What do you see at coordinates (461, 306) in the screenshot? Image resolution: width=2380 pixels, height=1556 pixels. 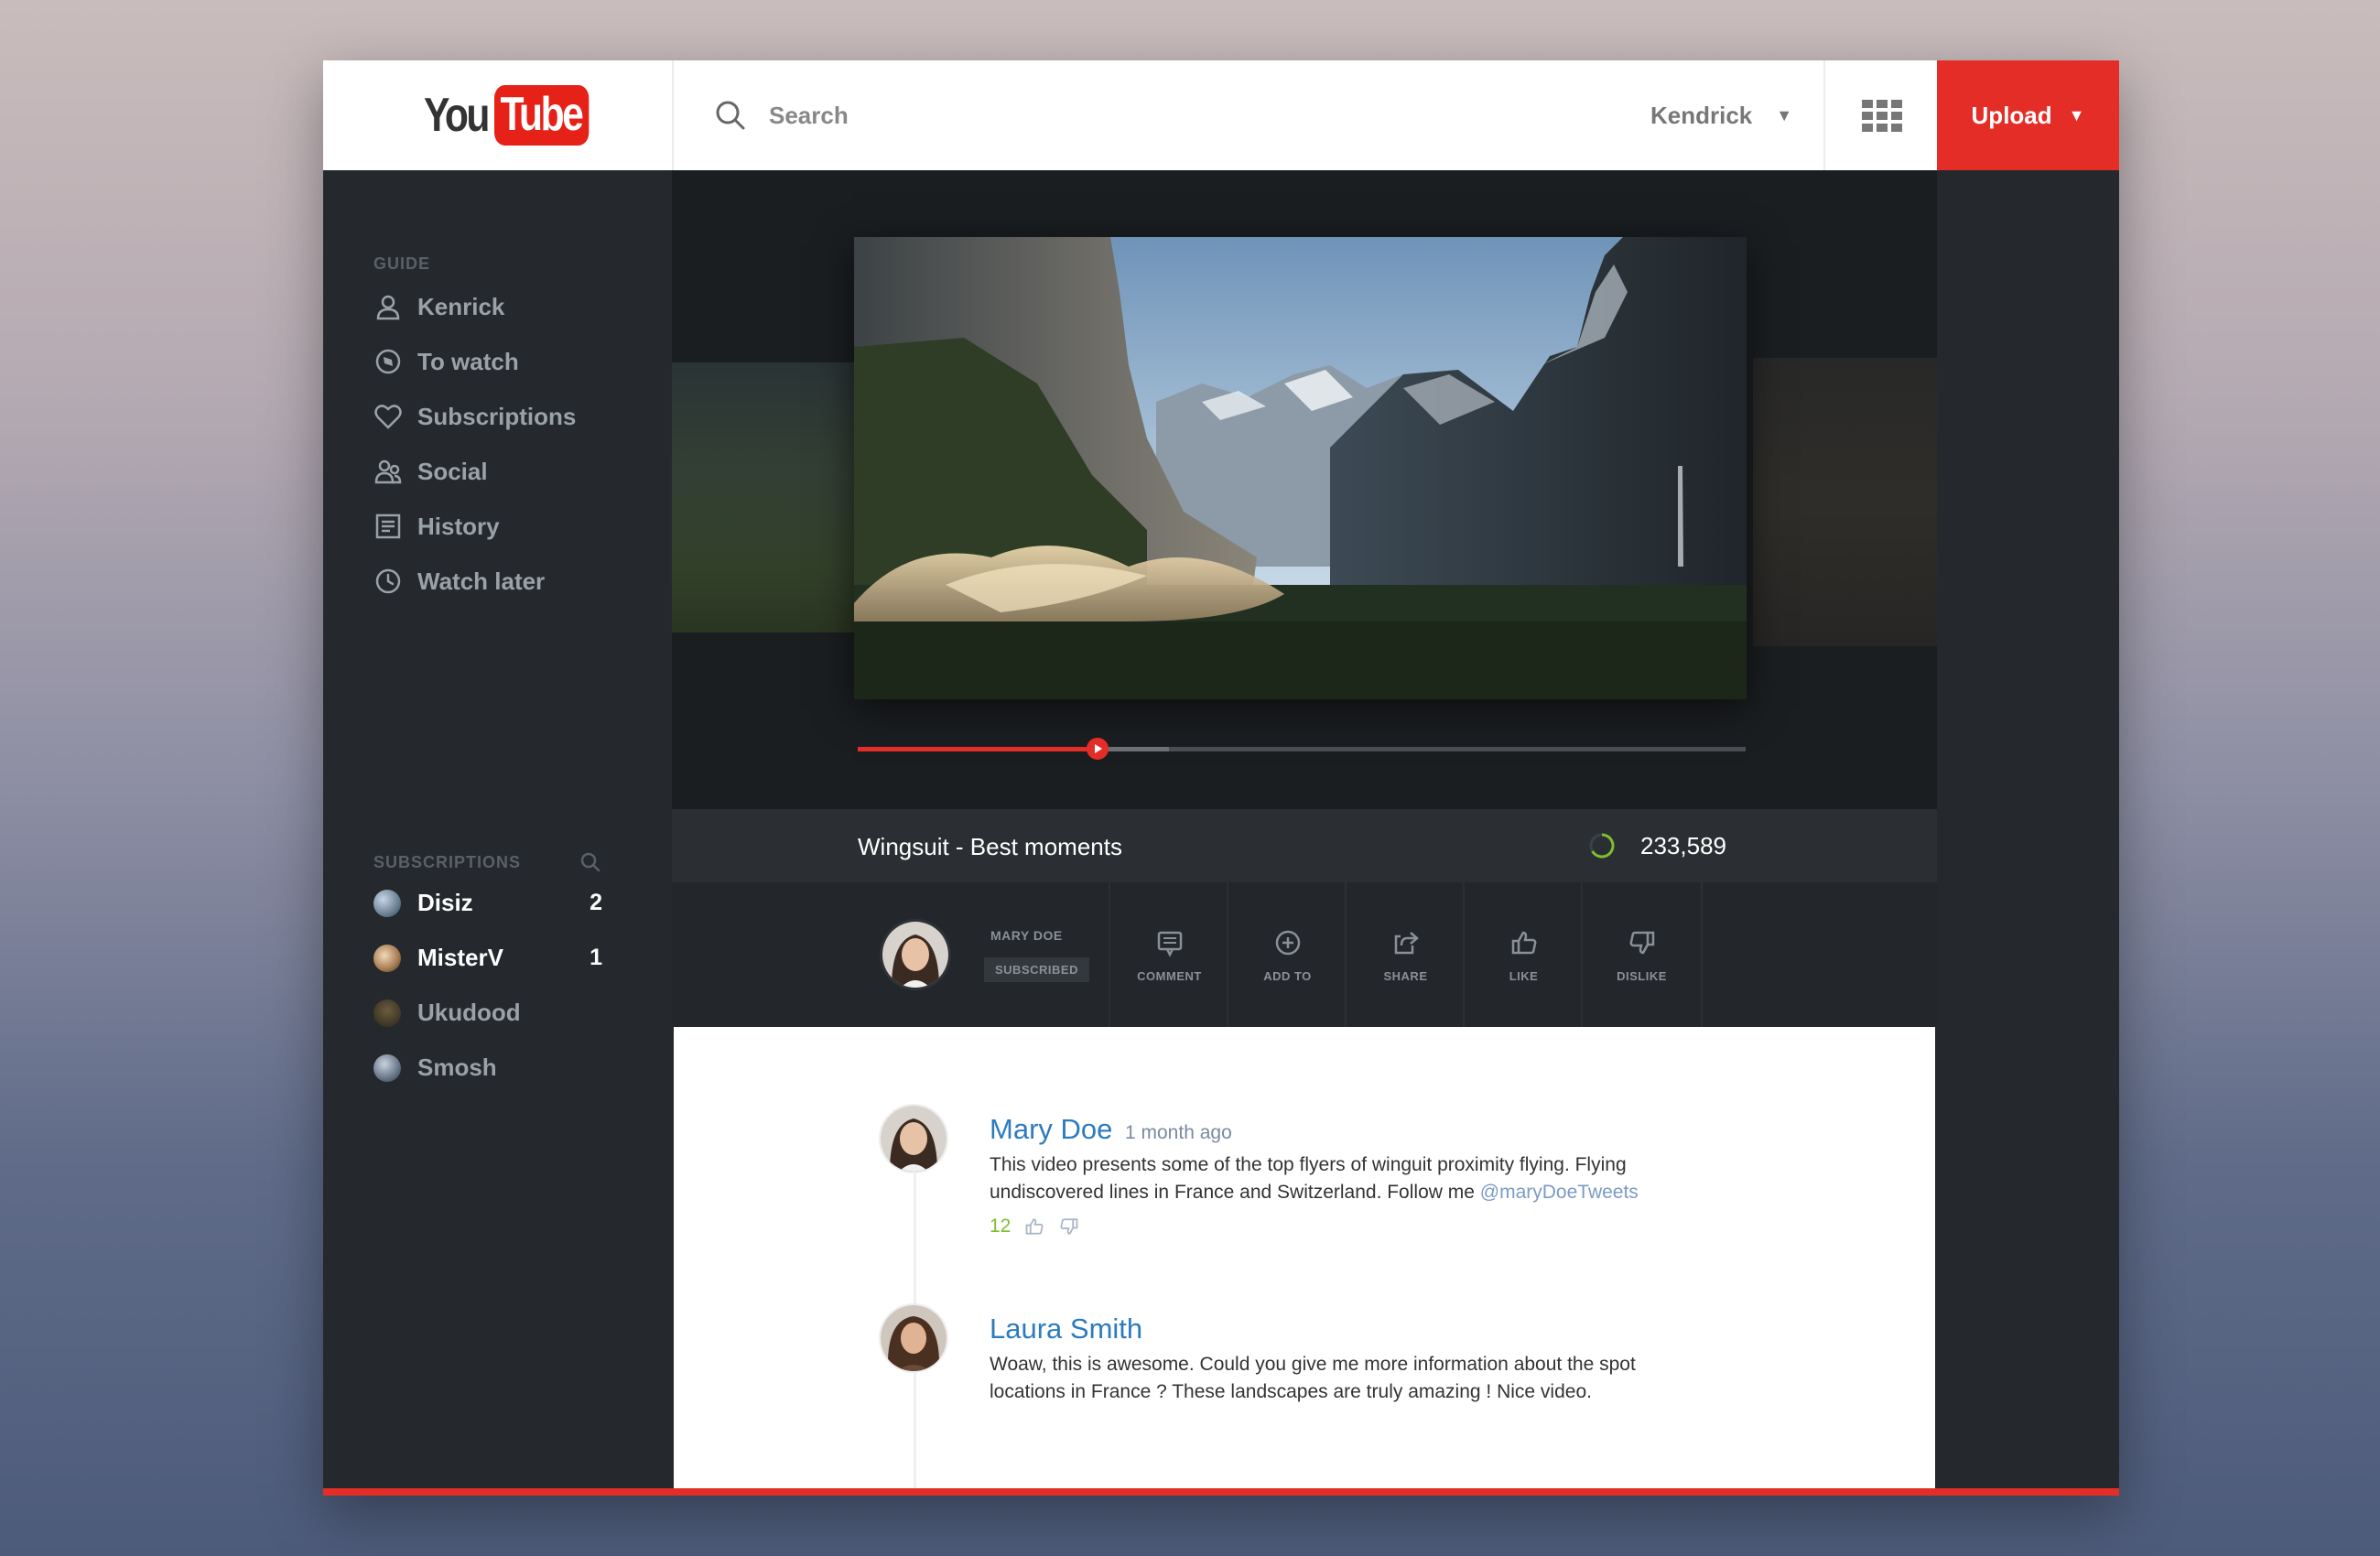 I see `sidebar-item-label: Kenrick` at bounding box center [461, 306].